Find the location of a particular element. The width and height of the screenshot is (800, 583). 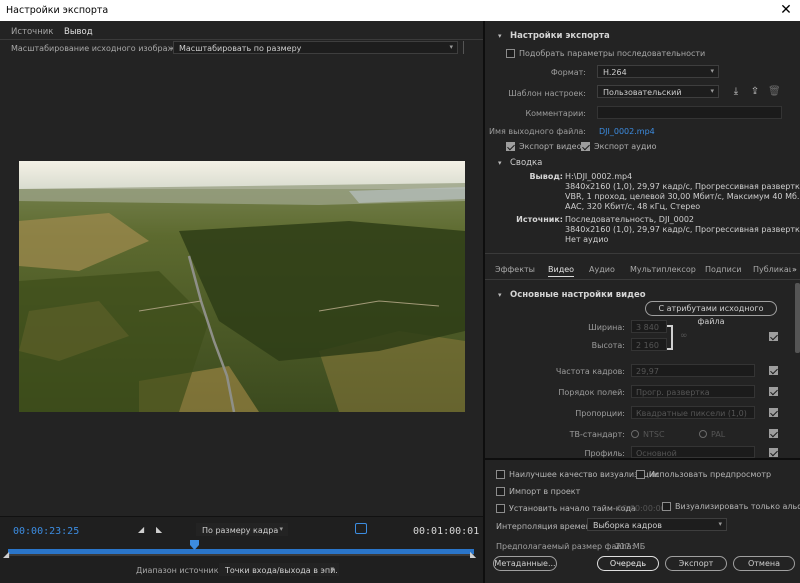

alpha-only-checkbox is located at coordinates (666, 506).